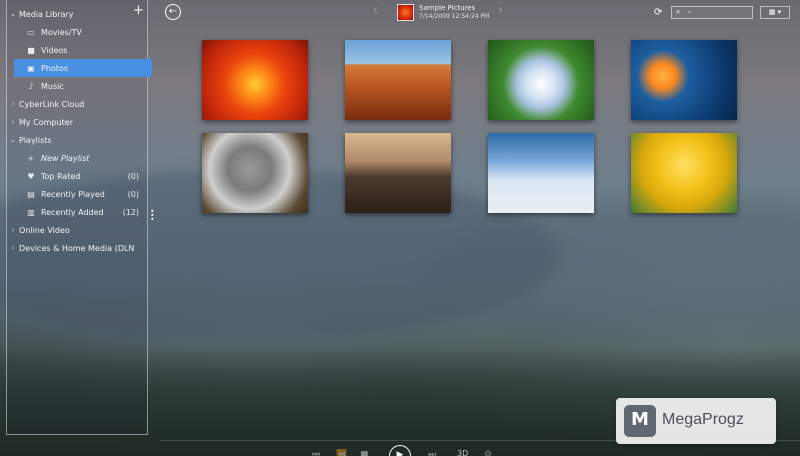 Image resolution: width=800 pixels, height=456 pixels. Describe the element at coordinates (31, 158) in the screenshot. I see `plus-icon: +` at that location.